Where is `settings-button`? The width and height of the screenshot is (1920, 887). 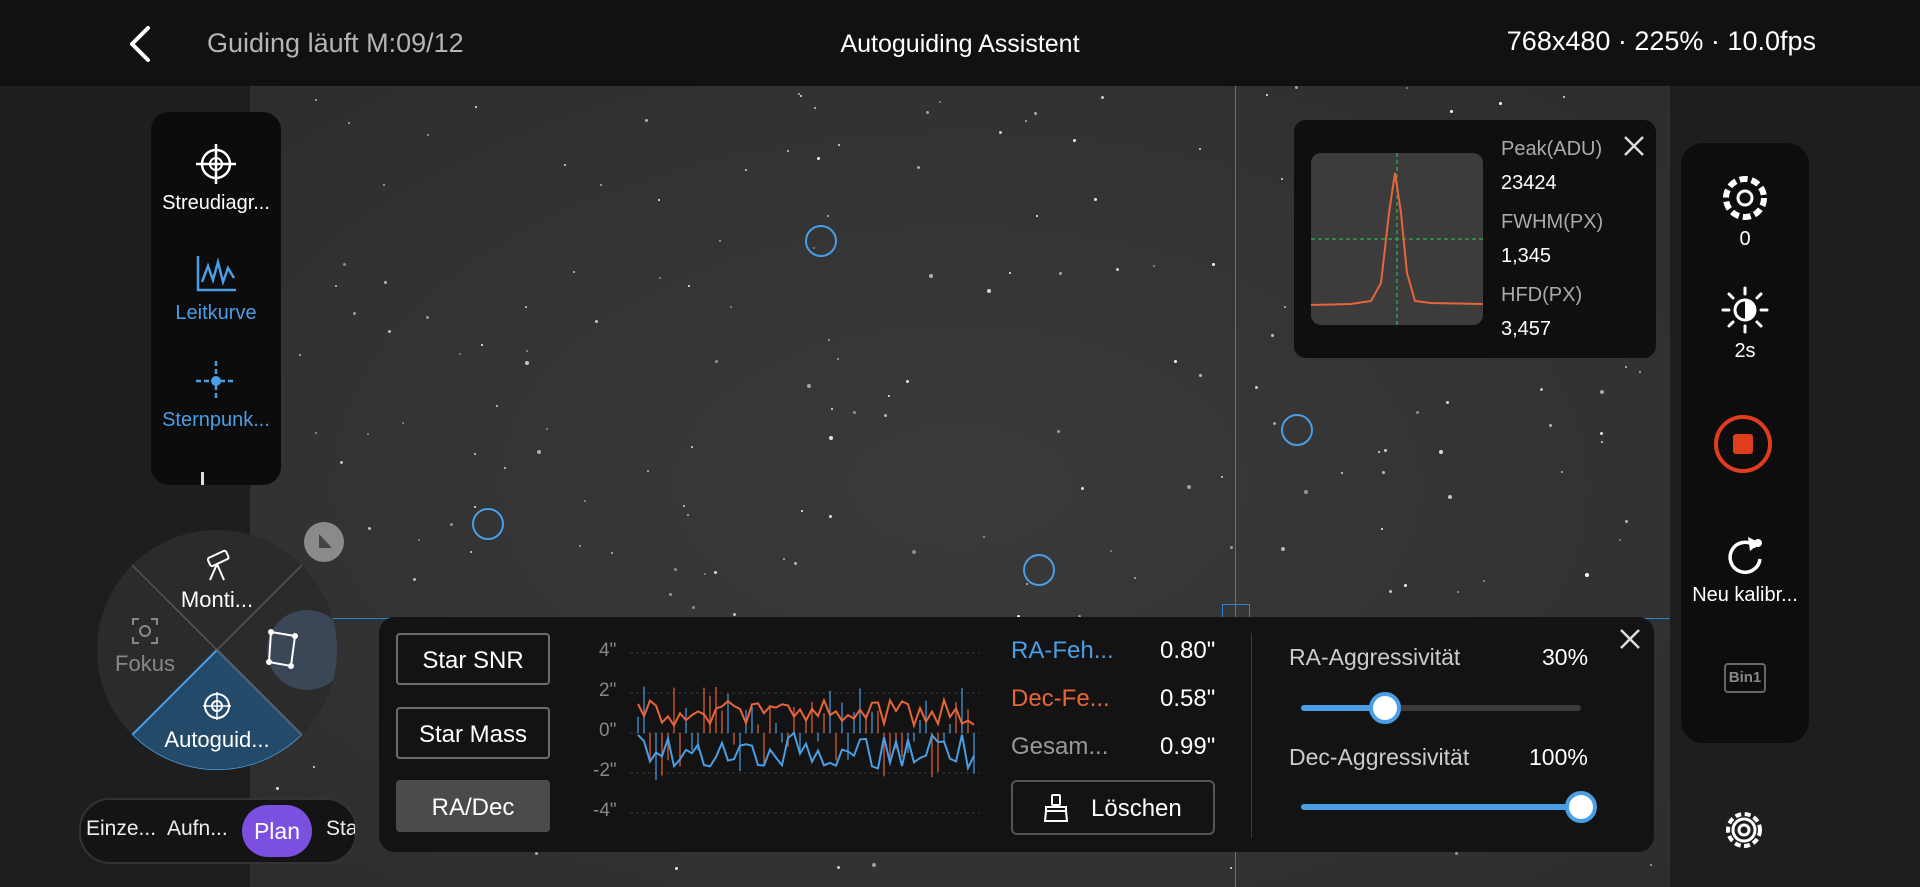
settings-button is located at coordinates (1744, 830).